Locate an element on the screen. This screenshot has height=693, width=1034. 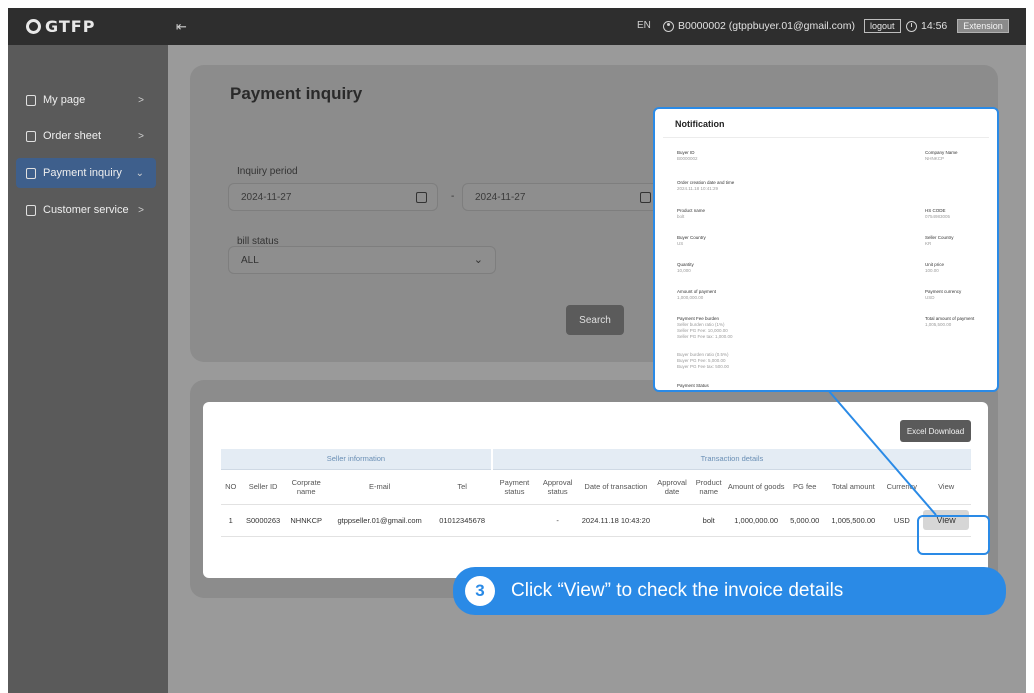
table-cell: gtppseller.01@gmail.com is located at coordinates (379, 520).